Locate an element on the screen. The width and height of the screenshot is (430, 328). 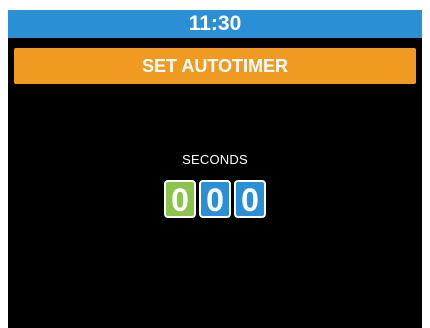
page-title: SET AUTOTIMER is located at coordinates (214, 66).